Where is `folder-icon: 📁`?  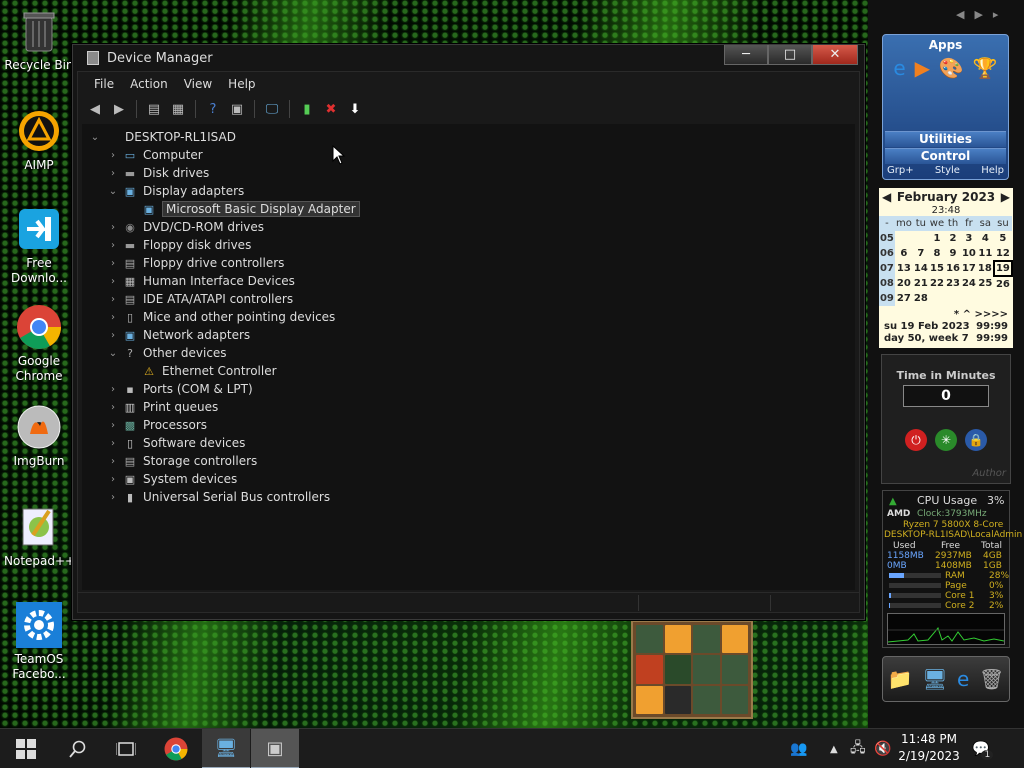 folder-icon: 📁 is located at coordinates (900, 679).